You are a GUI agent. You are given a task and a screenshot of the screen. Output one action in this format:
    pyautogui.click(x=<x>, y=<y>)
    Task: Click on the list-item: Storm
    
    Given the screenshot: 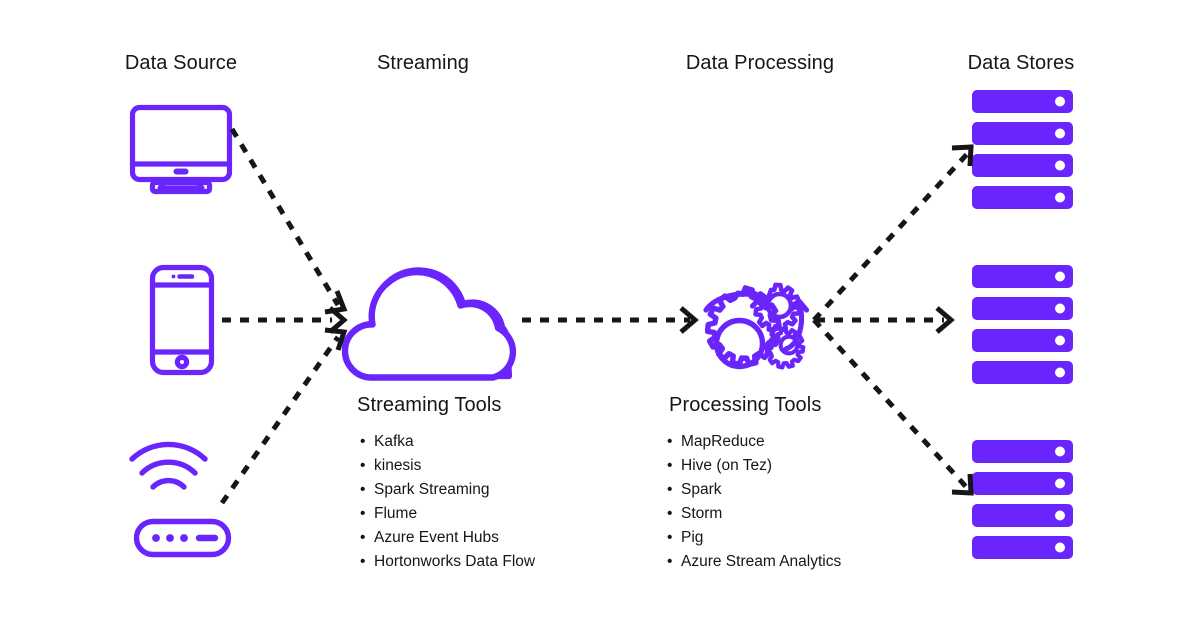 What is the action you would take?
    pyautogui.click(x=754, y=514)
    